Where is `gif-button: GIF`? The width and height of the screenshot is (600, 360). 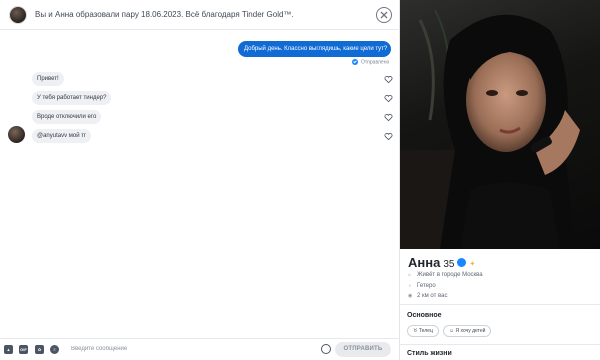 gif-button: GIF is located at coordinates (23, 349).